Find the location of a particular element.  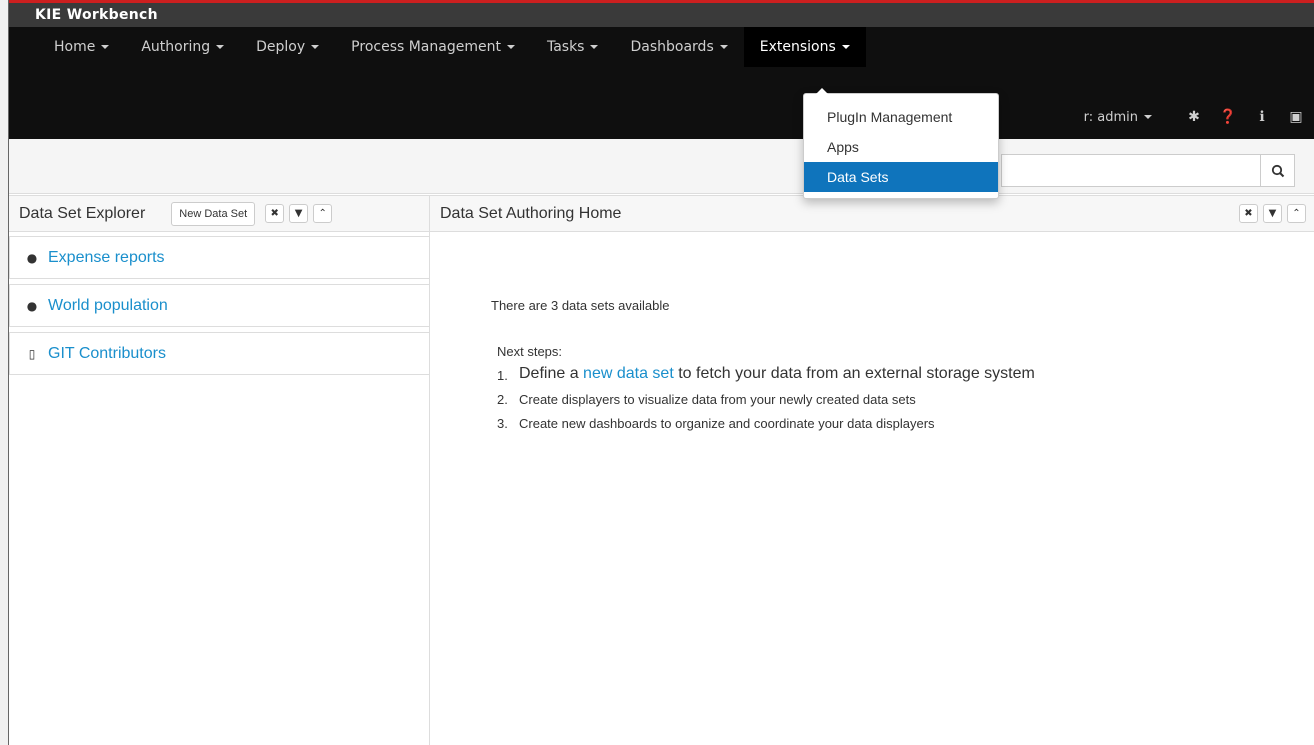

explorer-header: Data Set Explorer New Data Set ✖ ▼ ⌃ is located at coordinates (219, 213).